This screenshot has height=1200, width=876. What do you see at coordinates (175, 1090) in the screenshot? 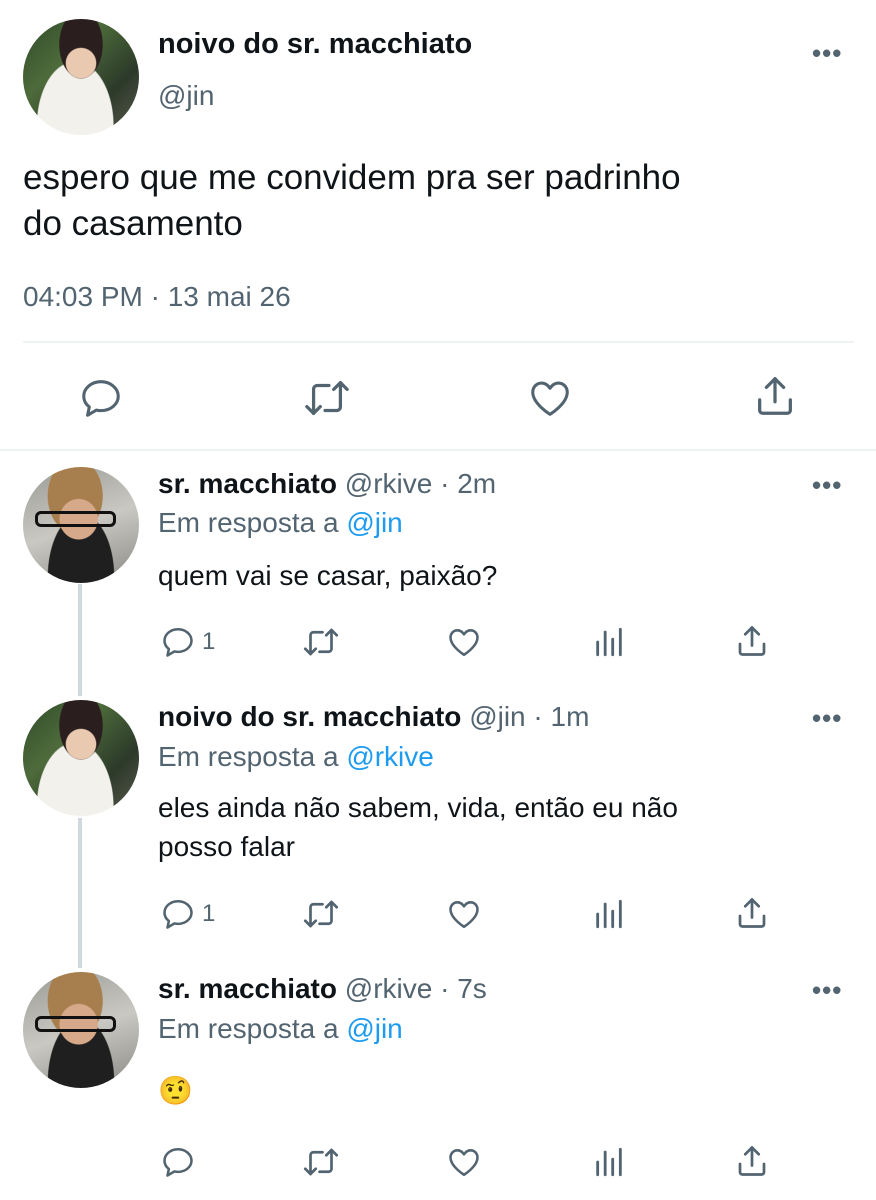
I see `tweet-emoji: 🤨` at bounding box center [175, 1090].